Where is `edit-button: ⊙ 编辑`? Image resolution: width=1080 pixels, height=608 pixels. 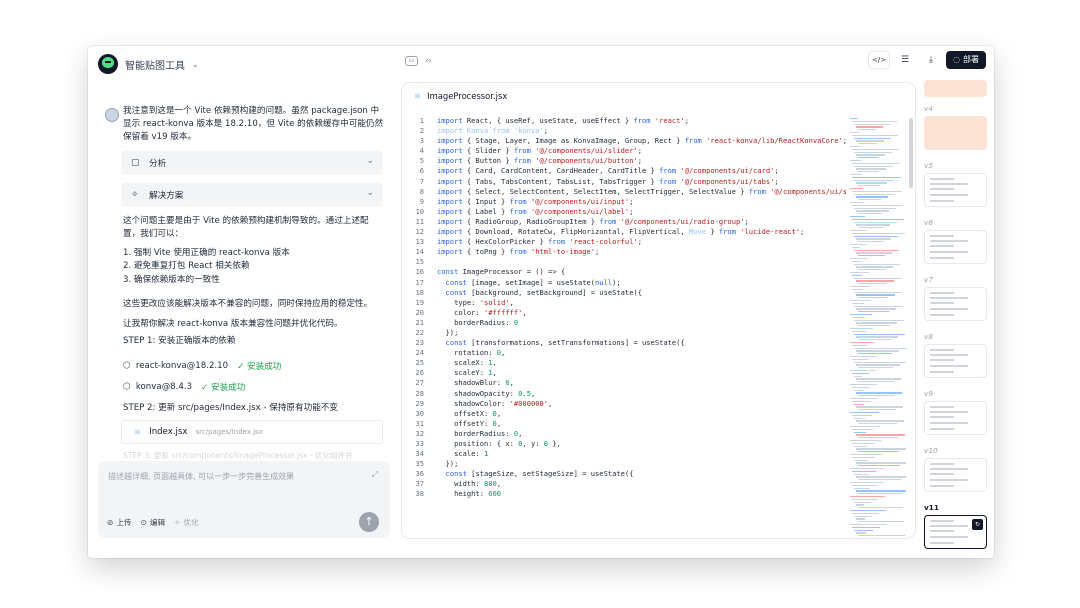
edit-button: ⊙ 编辑 is located at coordinates (153, 522).